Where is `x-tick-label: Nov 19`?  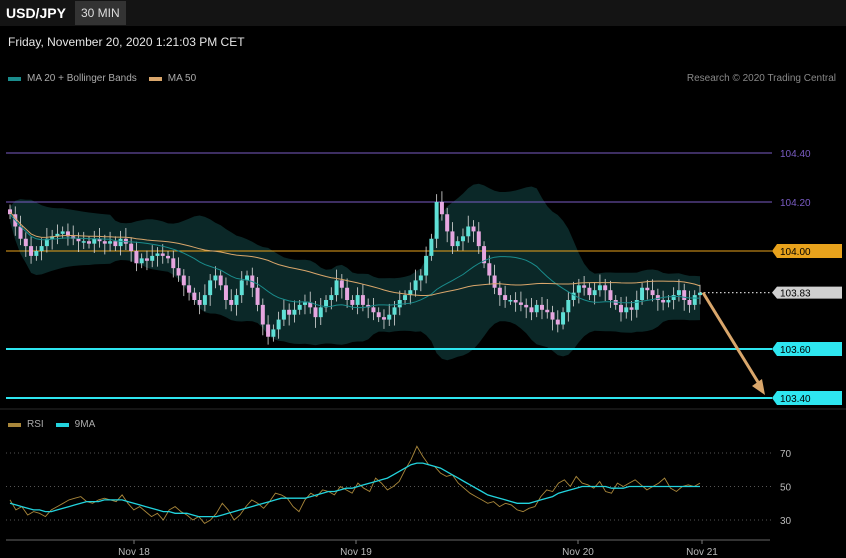
x-tick-label: Nov 19 is located at coordinates (356, 552).